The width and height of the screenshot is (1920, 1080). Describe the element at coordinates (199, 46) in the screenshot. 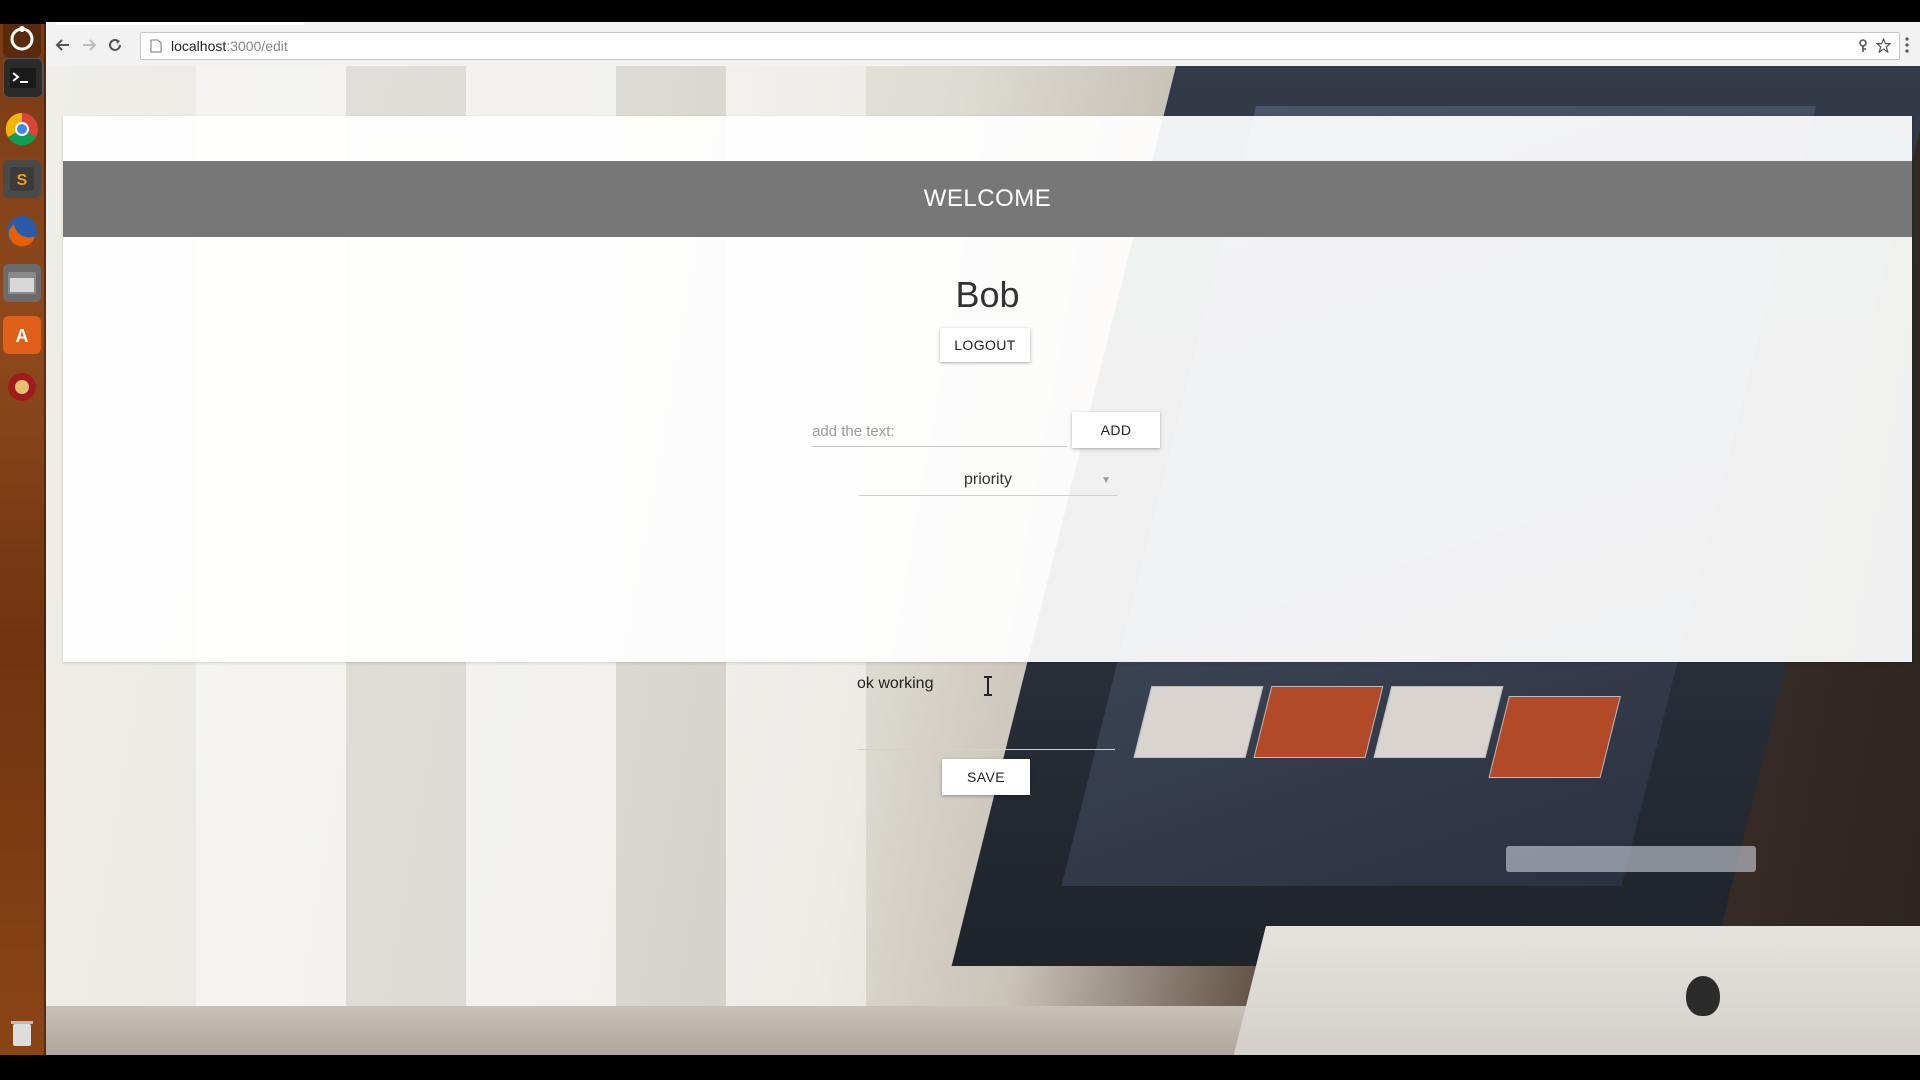

I see `url-host: localhost` at that location.